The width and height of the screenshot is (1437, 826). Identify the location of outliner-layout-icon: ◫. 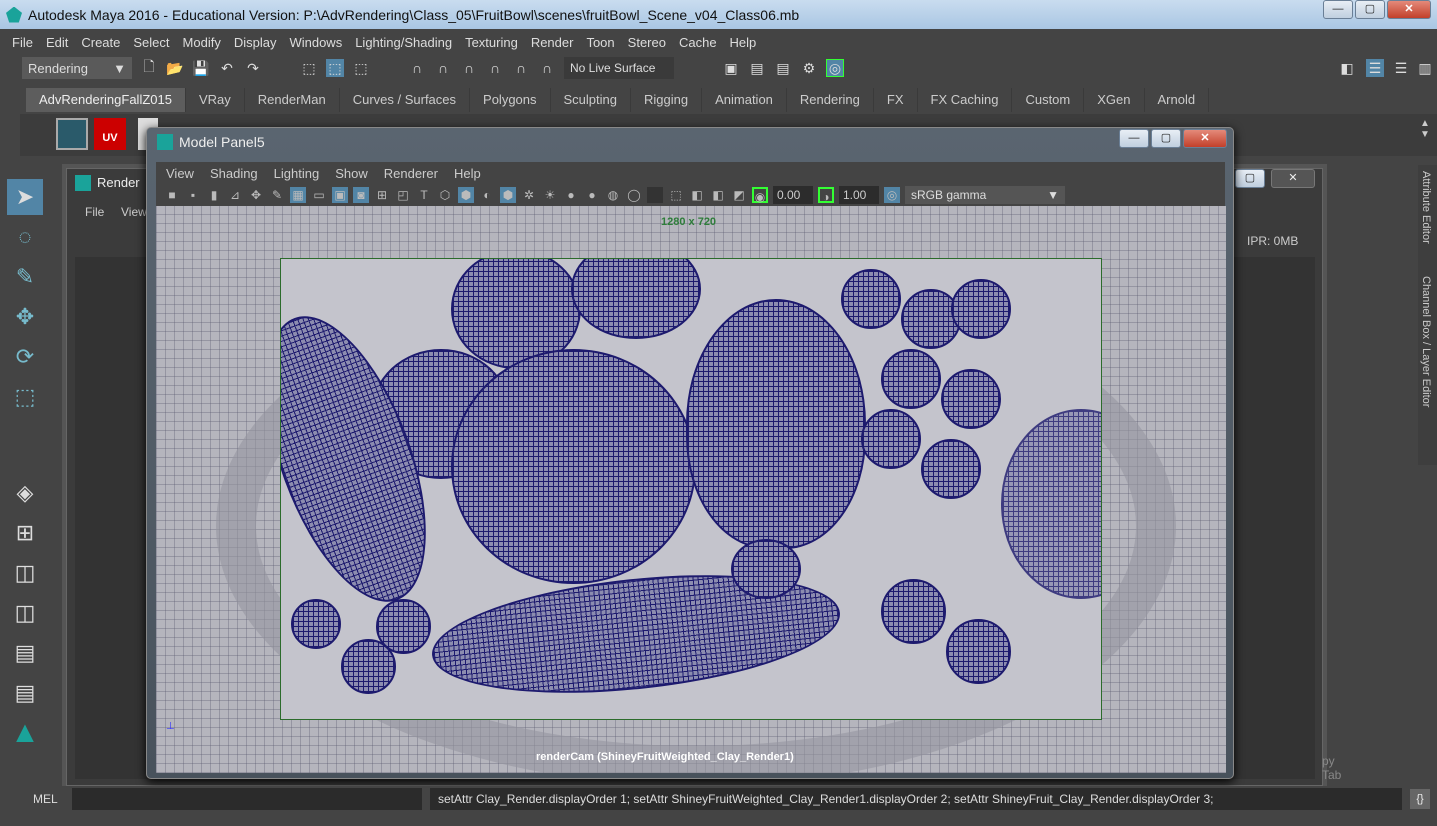
(25, 613).